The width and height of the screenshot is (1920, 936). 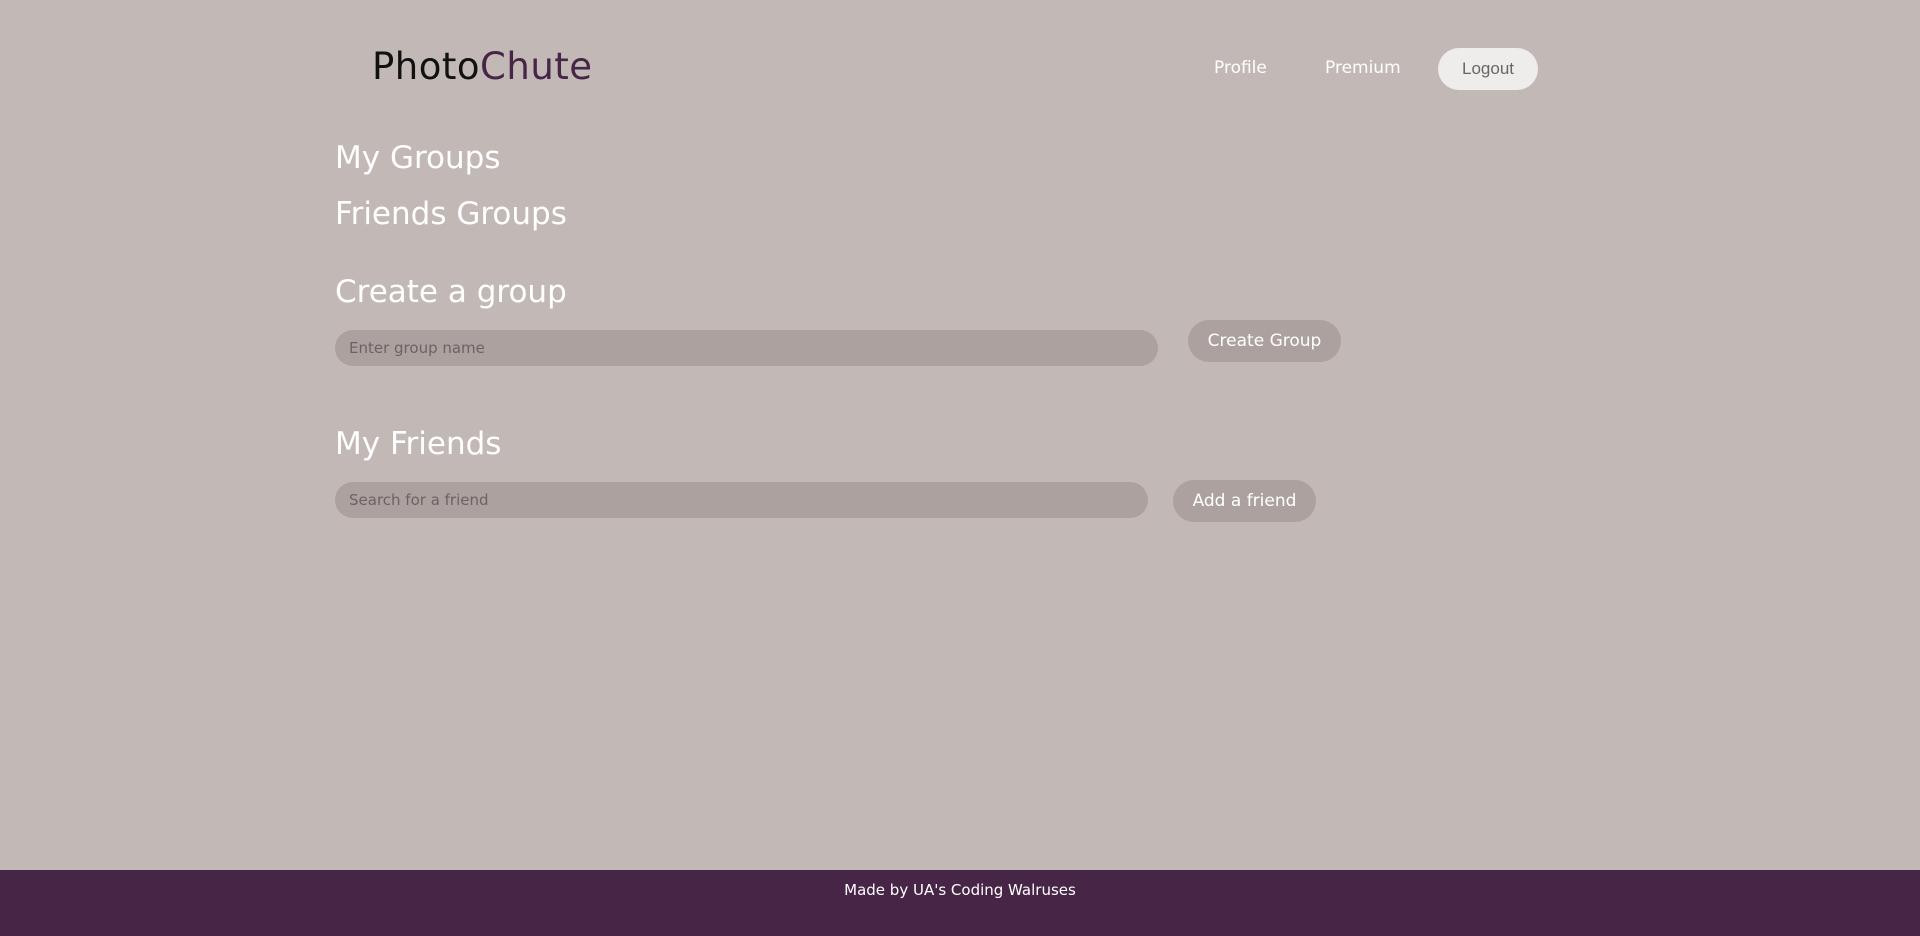 I want to click on logo: PhotoChute, so click(x=482, y=67).